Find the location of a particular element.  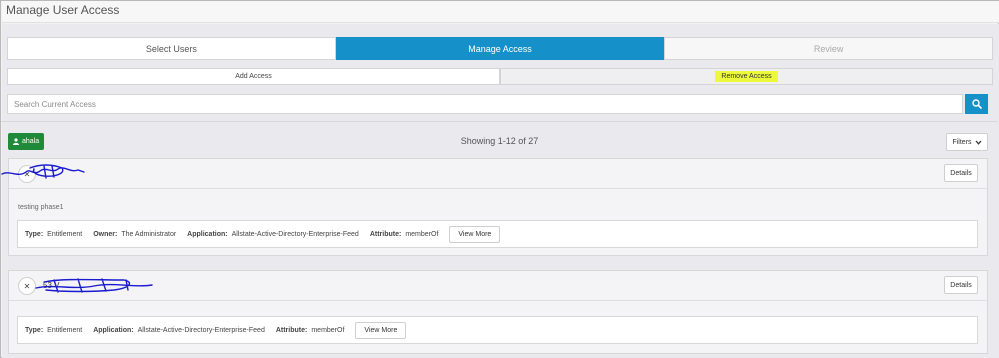

access-description: testing phase1 is located at coordinates (41, 207).